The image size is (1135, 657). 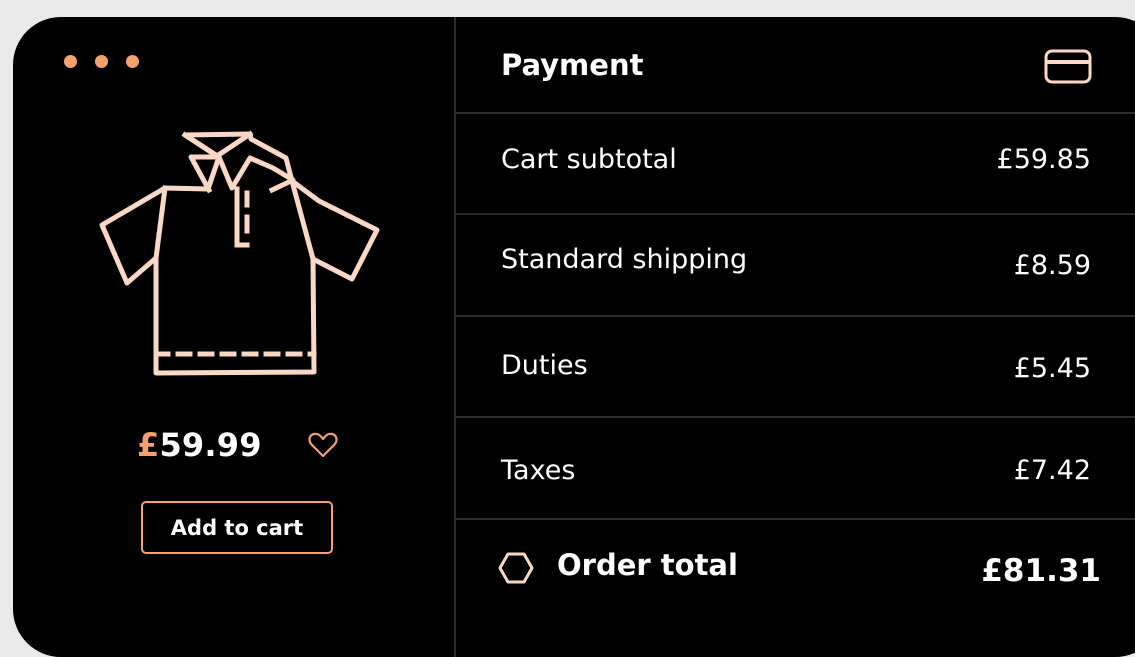 I want to click on line-item-value: £8.59, so click(x=1052, y=265).